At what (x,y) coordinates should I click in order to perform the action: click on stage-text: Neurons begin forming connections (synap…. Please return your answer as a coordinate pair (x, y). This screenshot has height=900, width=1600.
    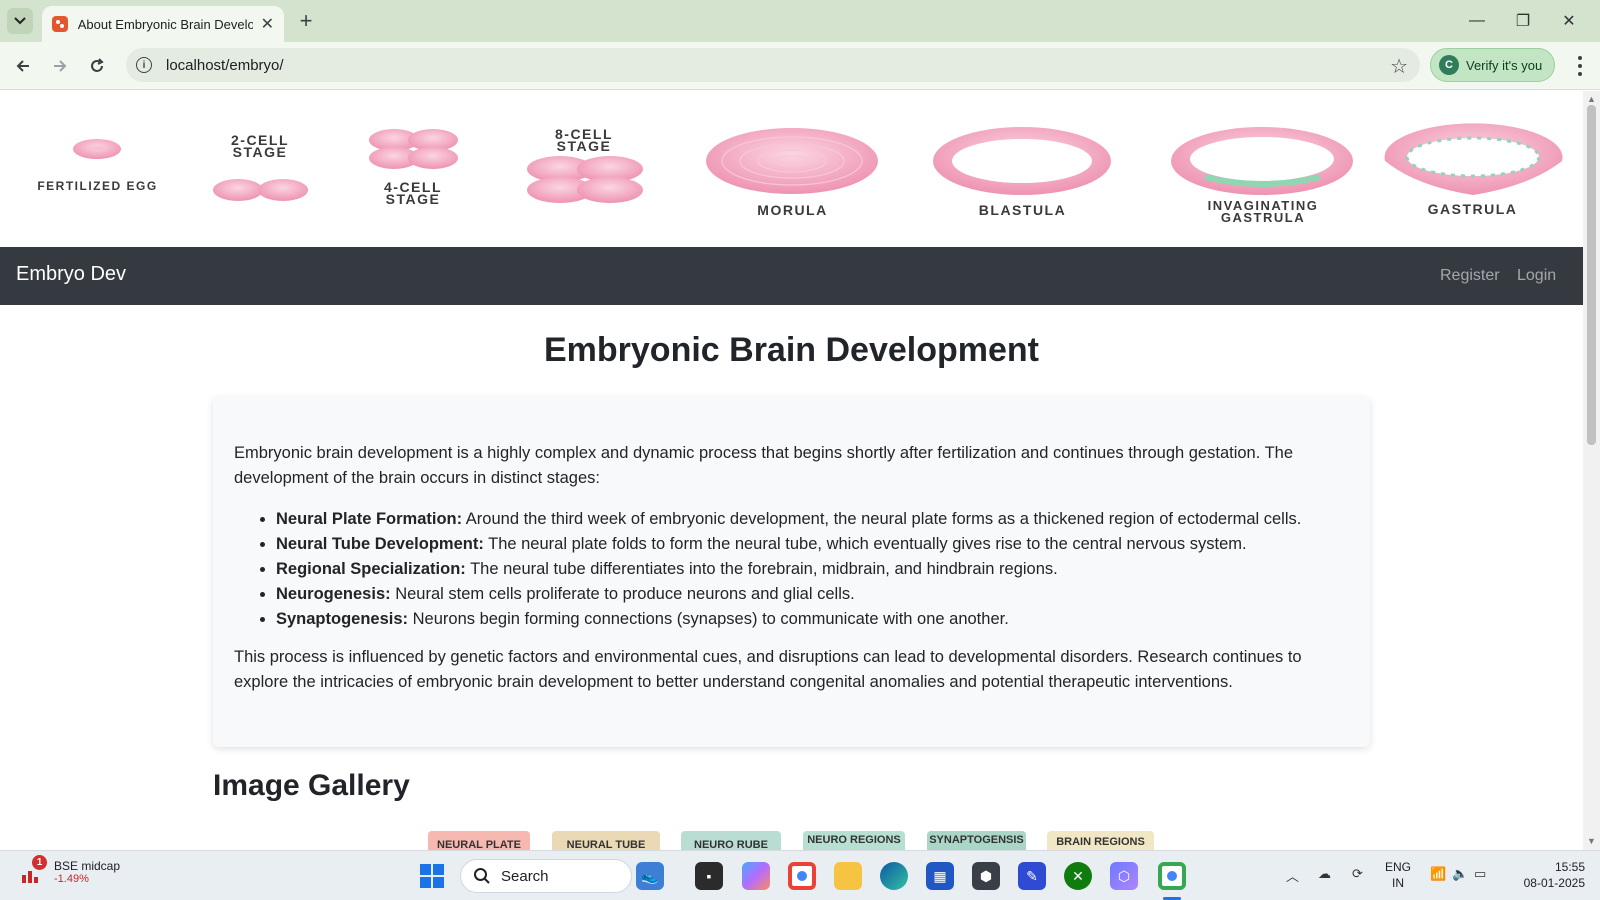
    Looking at the image, I should click on (708, 619).